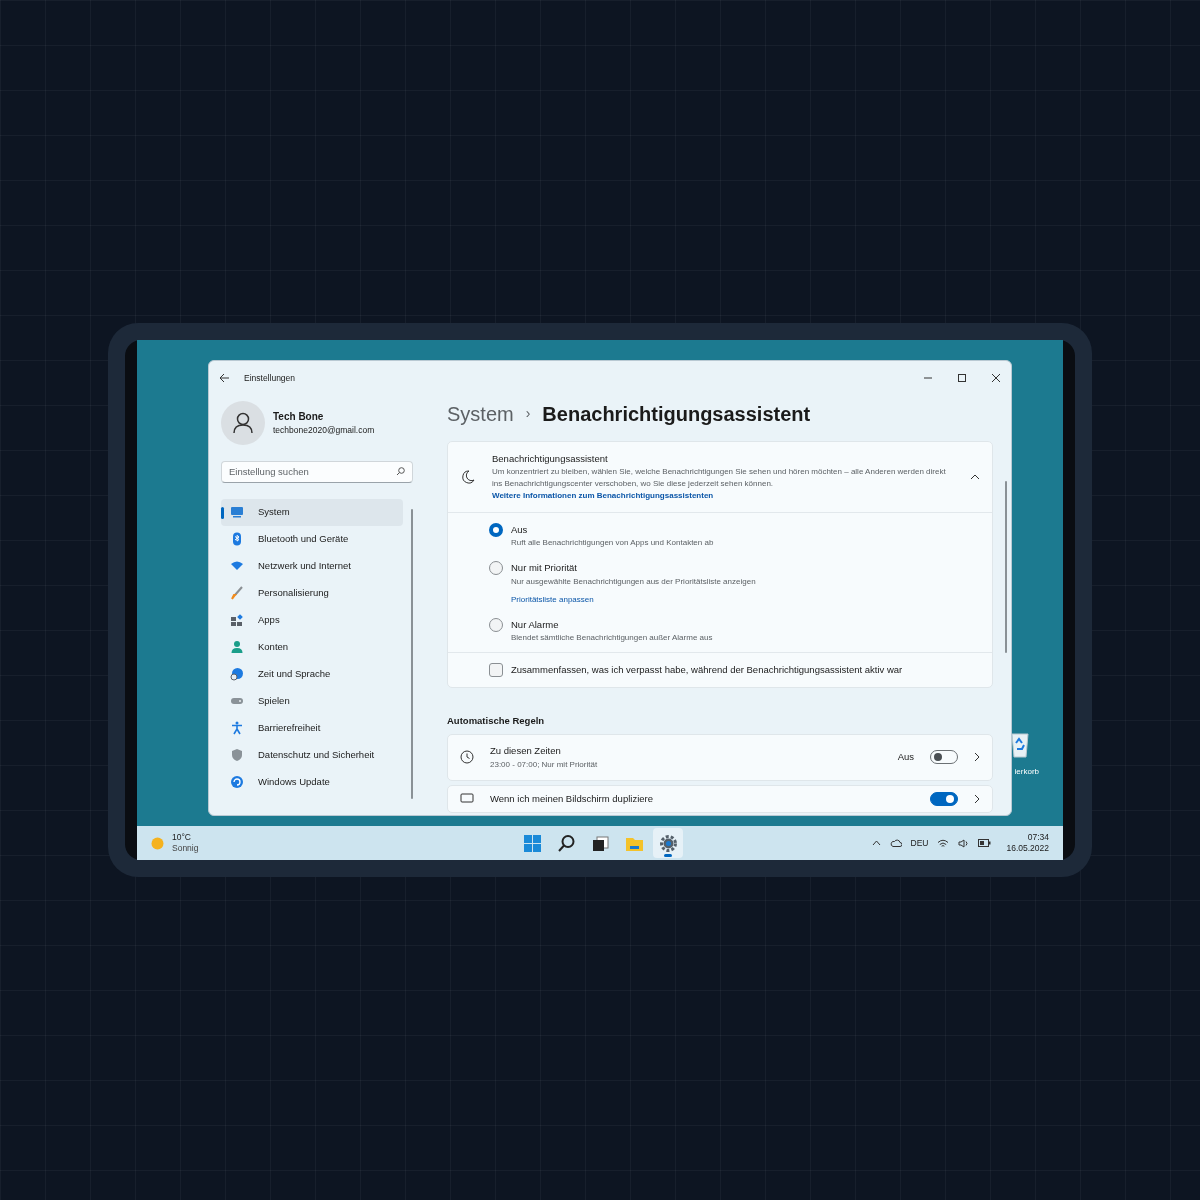  What do you see at coordinates (312, 566) in the screenshot?
I see `nav-item: Netzwerk und Internet` at bounding box center [312, 566].